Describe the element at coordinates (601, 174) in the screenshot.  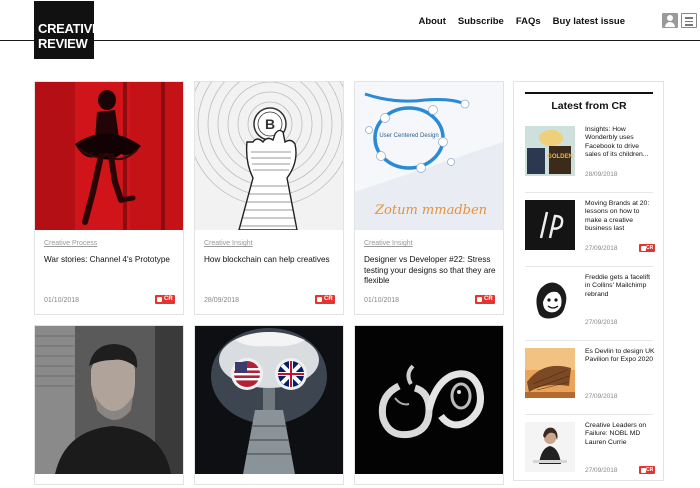
I see `sidebar-article-date: 28/09/2018` at that location.